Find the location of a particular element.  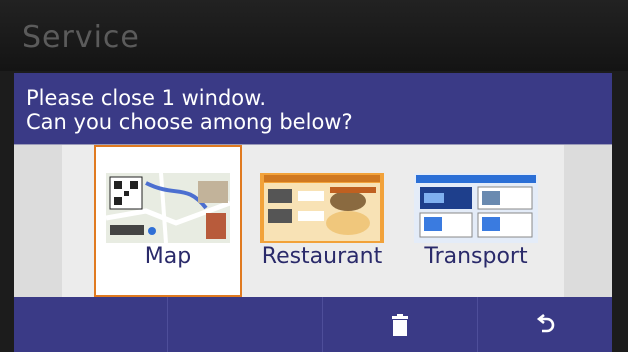

trash-icon is located at coordinates (400, 324).